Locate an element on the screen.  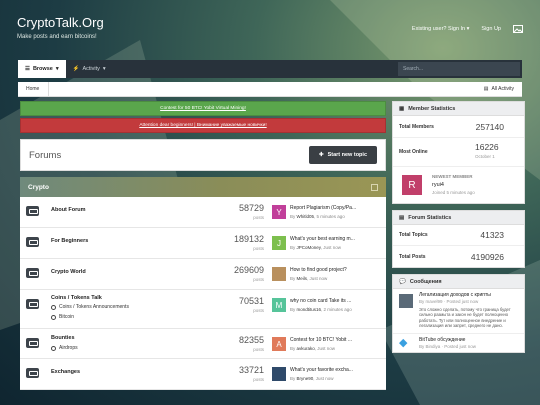
tab-browse-label: Browse is located at coordinates (42, 69).